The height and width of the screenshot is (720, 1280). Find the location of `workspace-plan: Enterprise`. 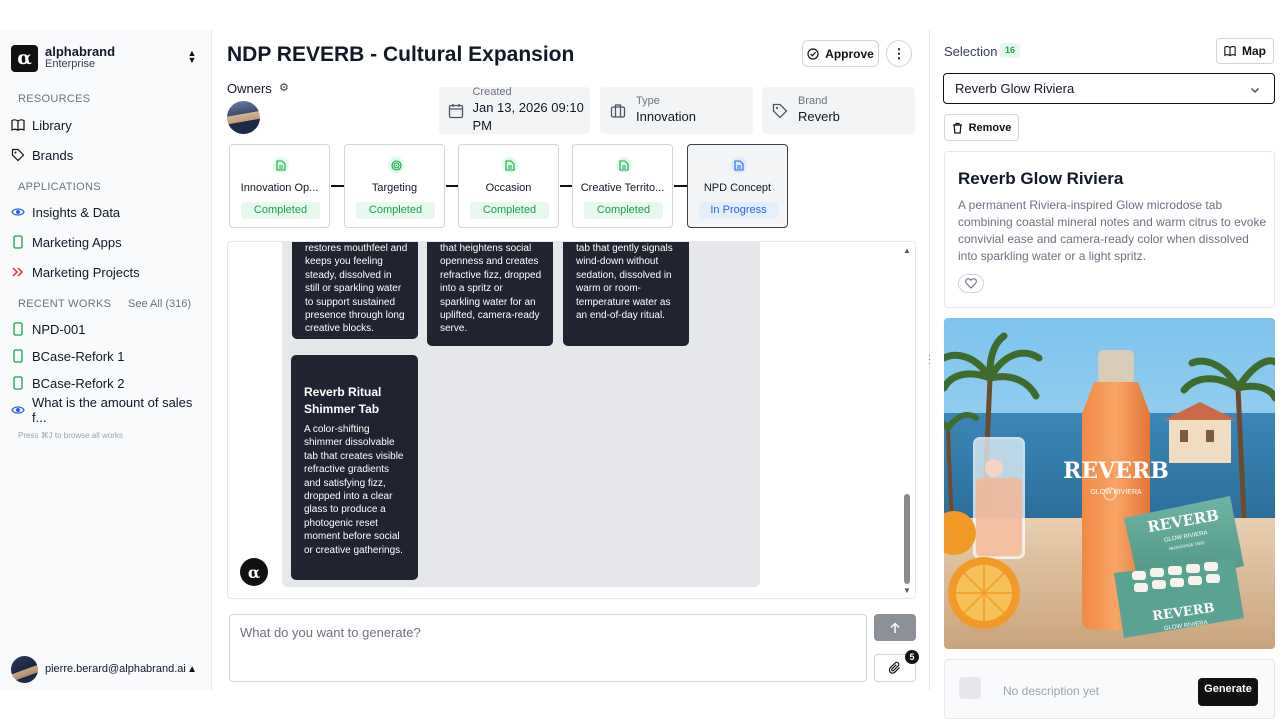

workspace-plan: Enterprise is located at coordinates (70, 64).